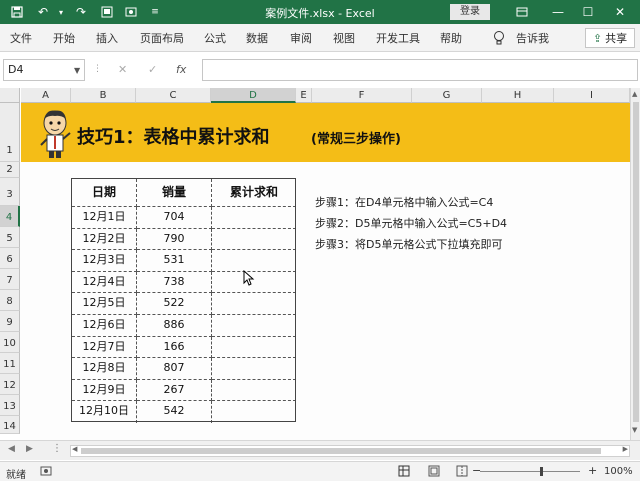 Image resolution: width=640 pixels, height=481 pixels. Describe the element at coordinates (532, 38) in the screenshot. I see `tell-me-search: 告诉我` at that location.